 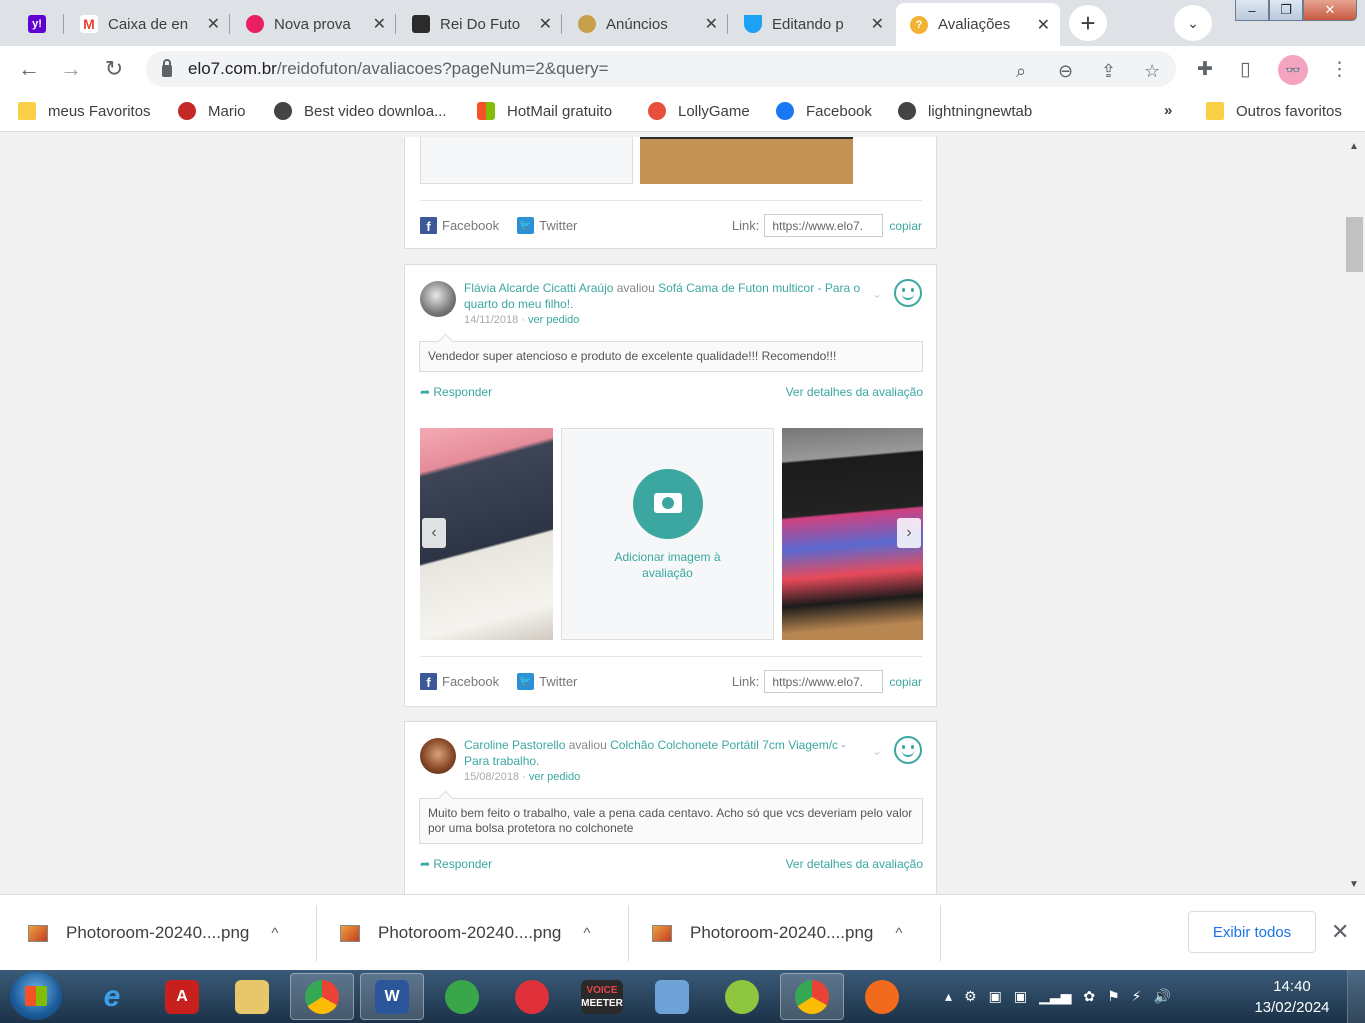 What do you see at coordinates (1355, 515) in the screenshot?
I see `page-scrollbar: ▲ ▼` at bounding box center [1355, 515].